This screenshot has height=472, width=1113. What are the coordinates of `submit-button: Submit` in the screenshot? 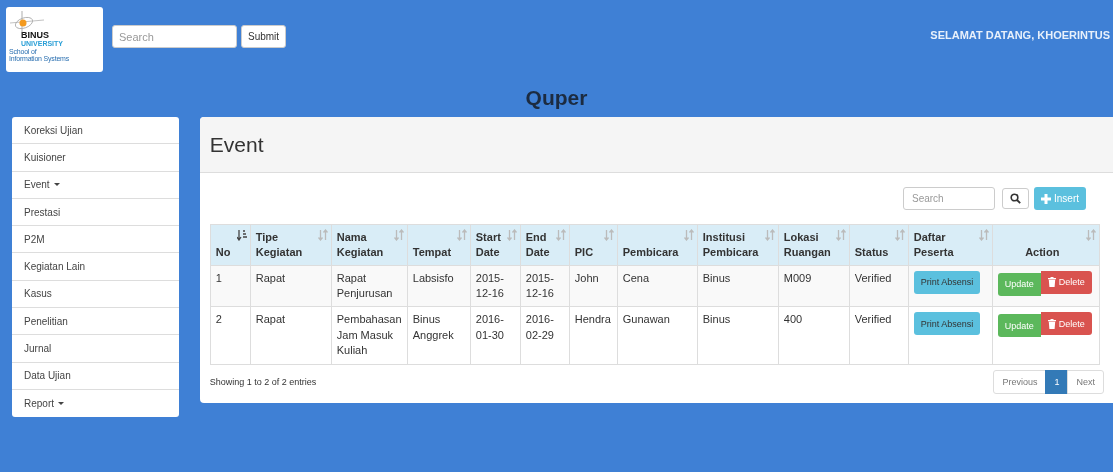 It's located at (264, 36).